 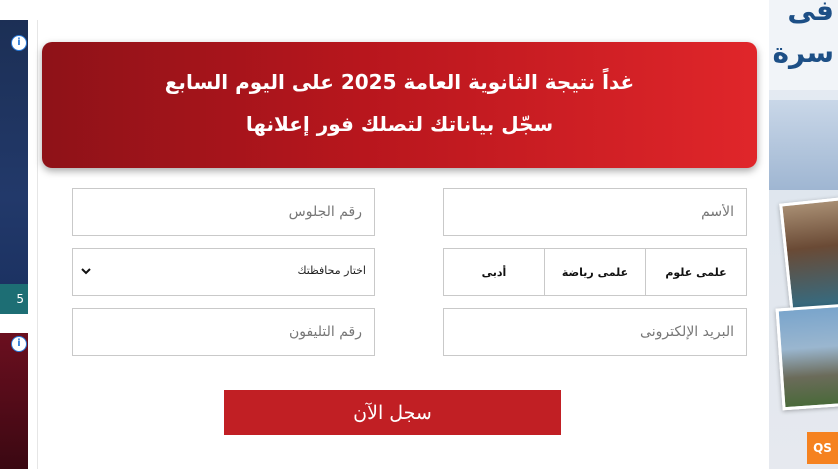 What do you see at coordinates (14, 167) in the screenshot?
I see `left-ad-top` at bounding box center [14, 167].